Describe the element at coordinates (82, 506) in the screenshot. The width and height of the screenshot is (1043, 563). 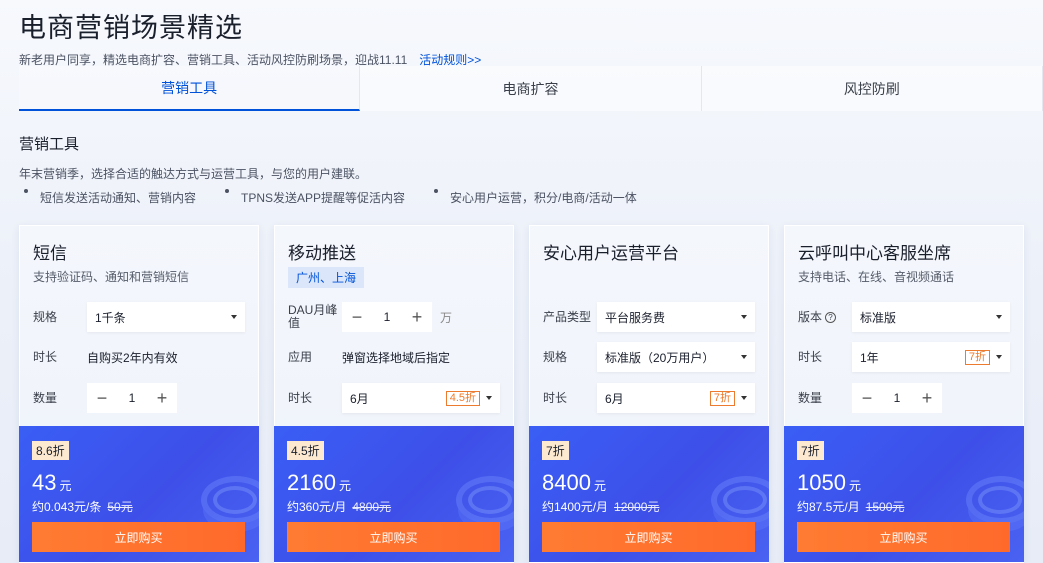
I see `unit-price: 约0.043元/条 50元` at that location.